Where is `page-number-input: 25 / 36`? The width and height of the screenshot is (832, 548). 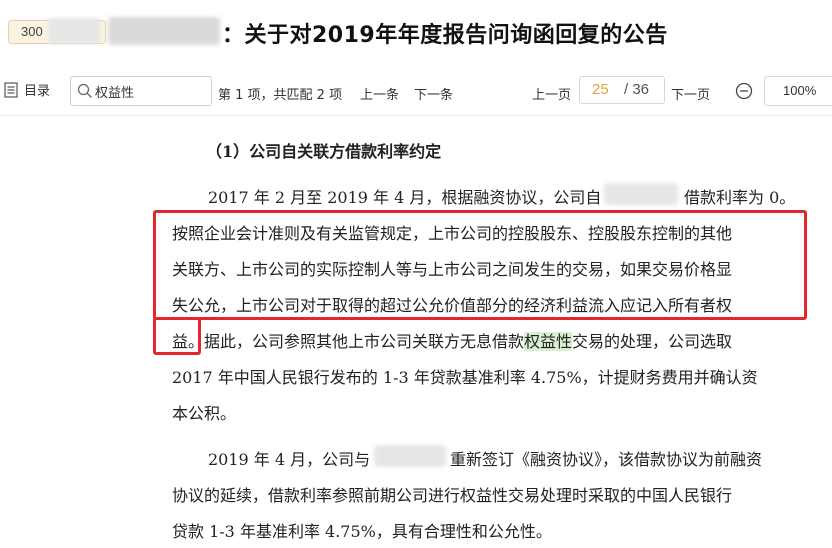 page-number-input: 25 / 36 is located at coordinates (622, 90).